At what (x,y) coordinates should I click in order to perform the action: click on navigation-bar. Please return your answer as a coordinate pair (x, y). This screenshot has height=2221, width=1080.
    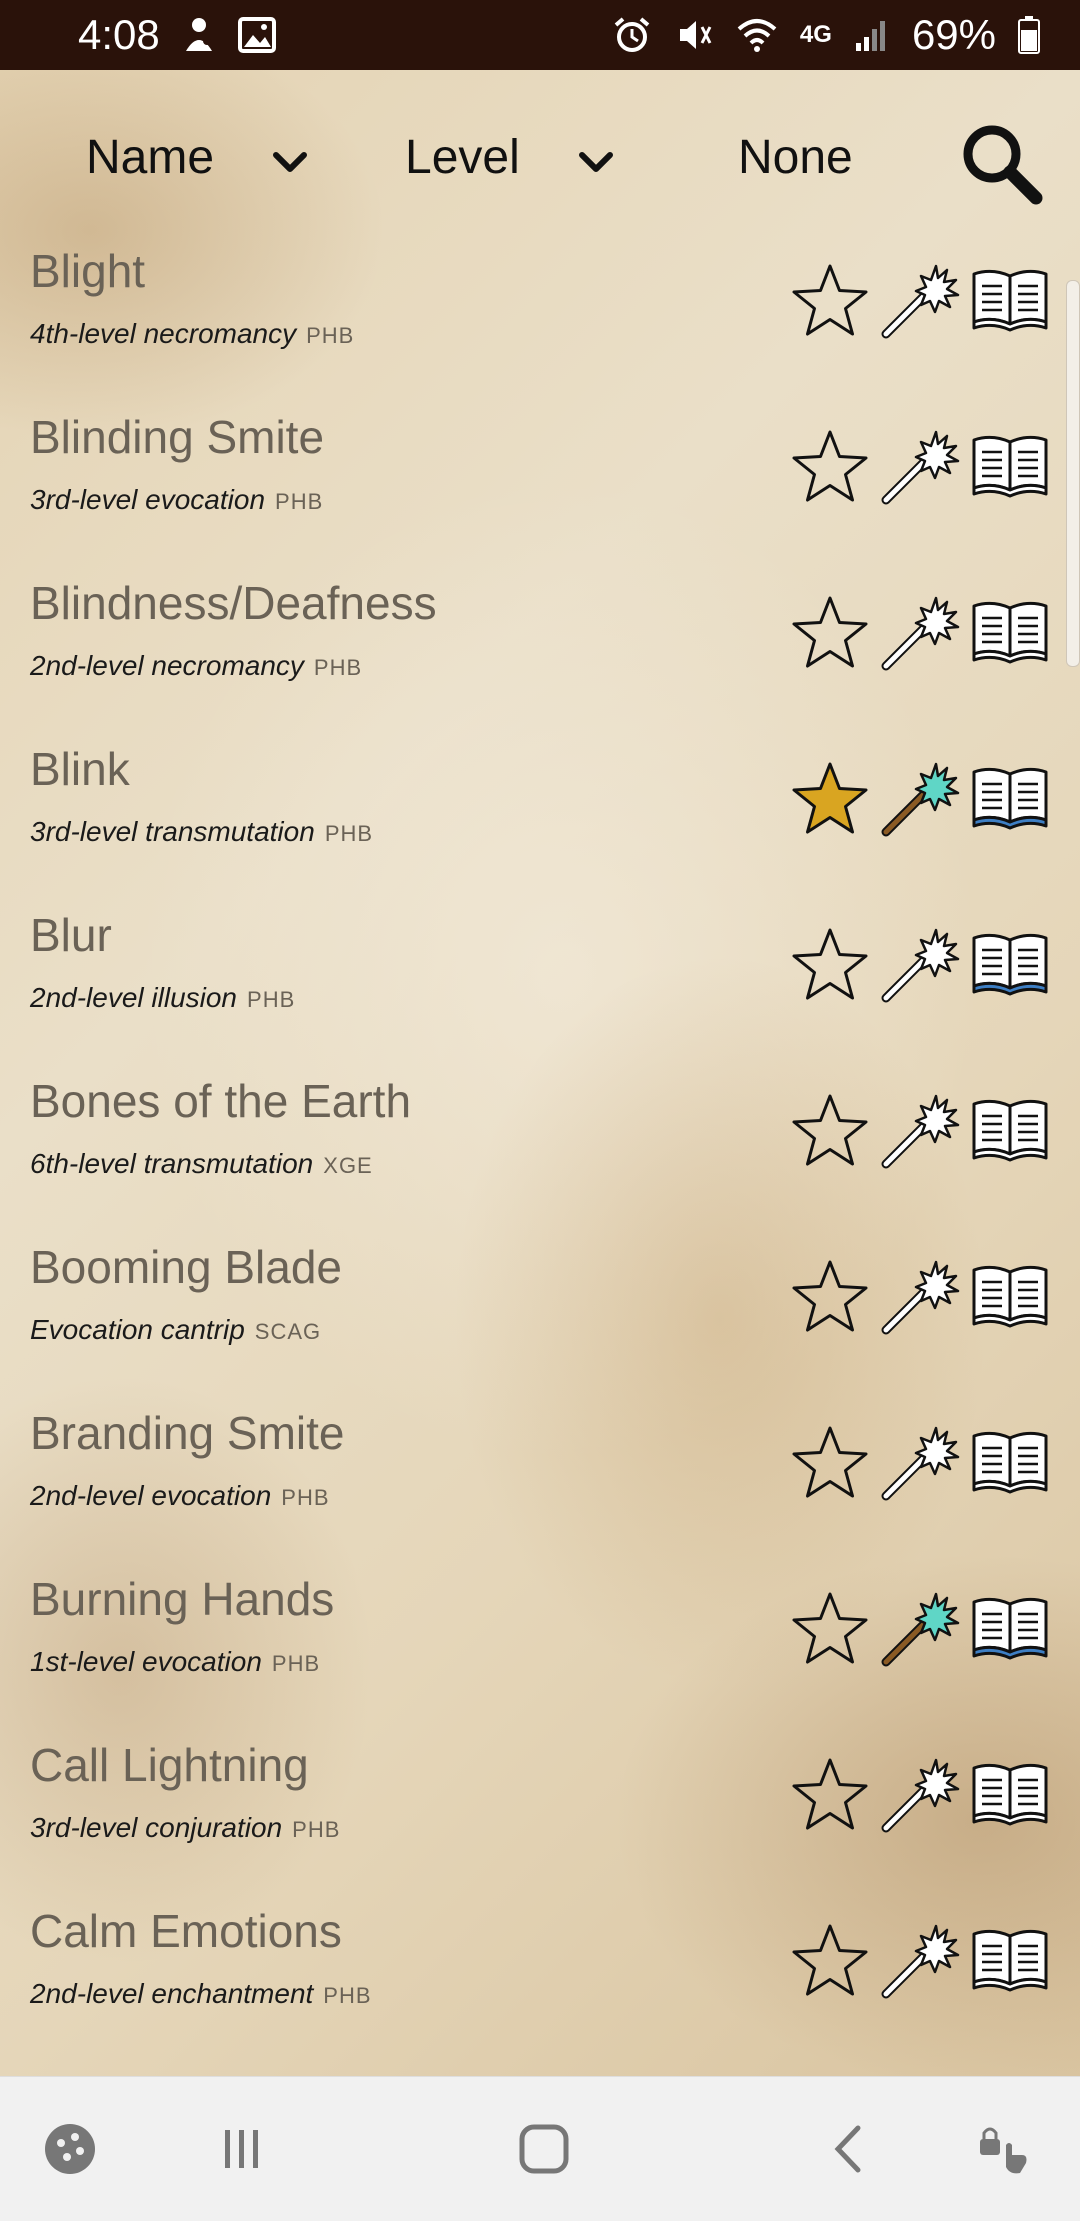
    Looking at the image, I should click on (540, 2148).